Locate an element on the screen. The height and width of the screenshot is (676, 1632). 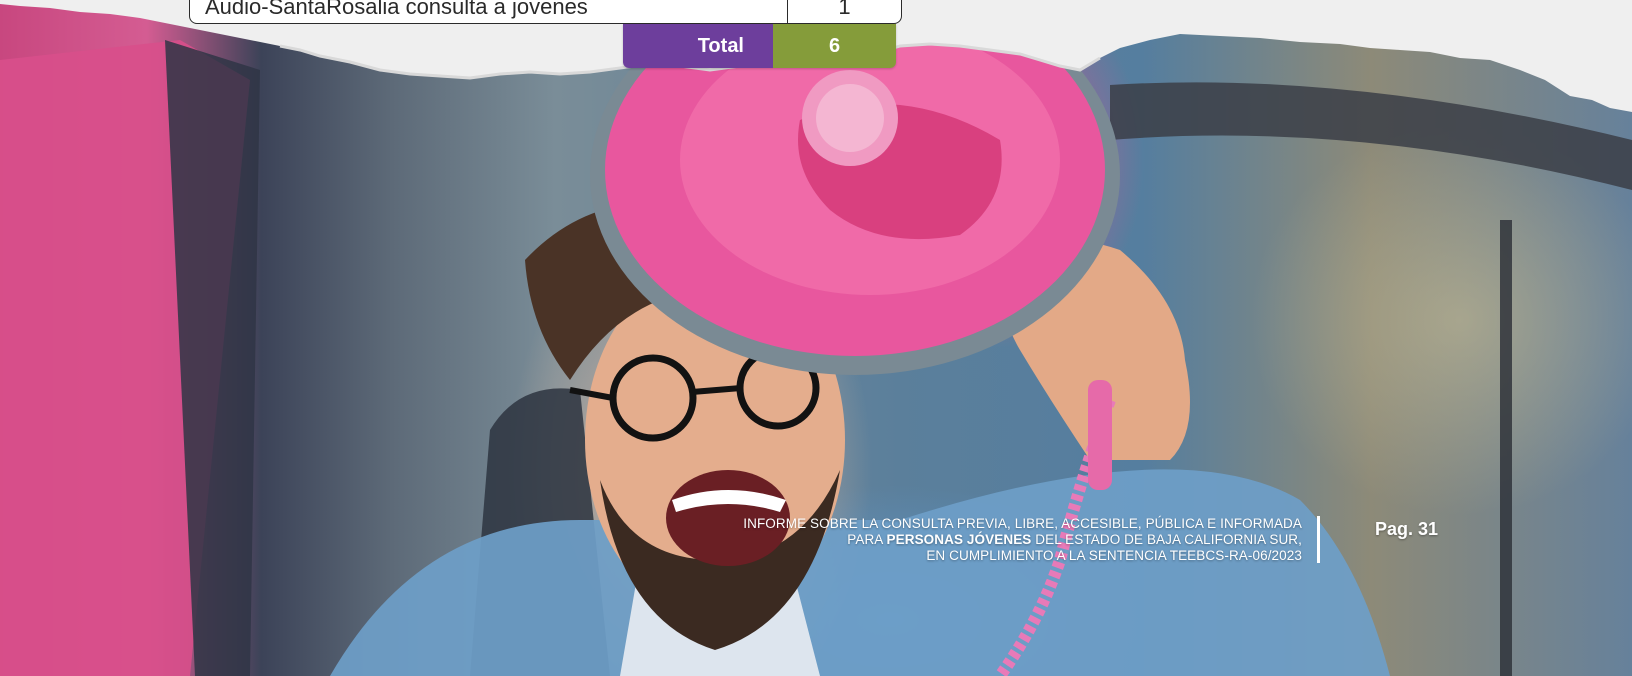
table-total-row: Total 6 is located at coordinates (759, 46).